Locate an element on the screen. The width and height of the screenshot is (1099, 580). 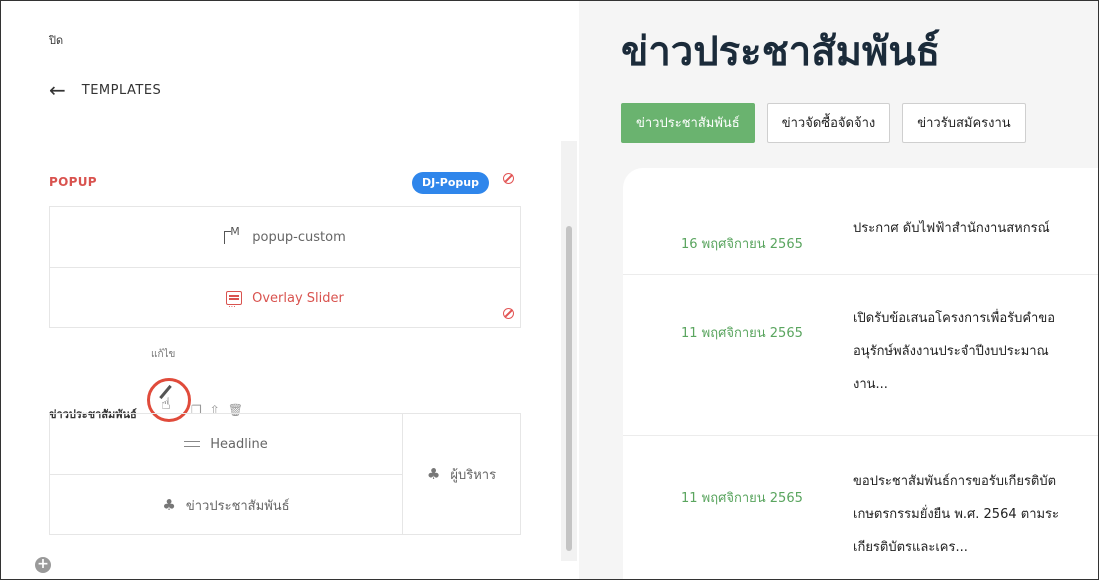
layout-item-executives: ♣ ผู้บริหาร is located at coordinates (461, 474).